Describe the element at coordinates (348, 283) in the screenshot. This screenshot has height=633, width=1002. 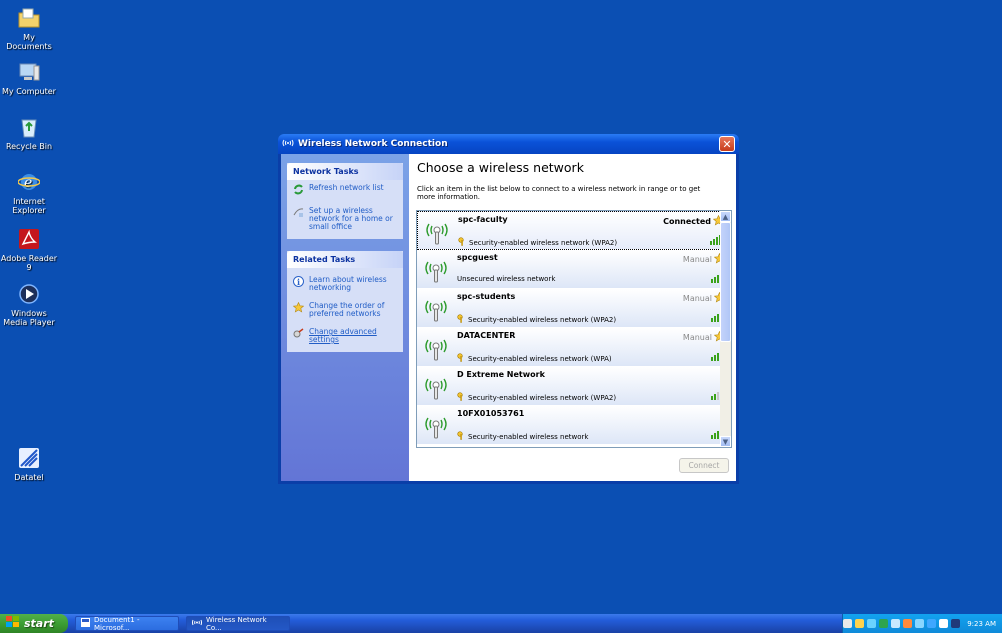
I see `task-label: Learn about wireless networking` at that location.